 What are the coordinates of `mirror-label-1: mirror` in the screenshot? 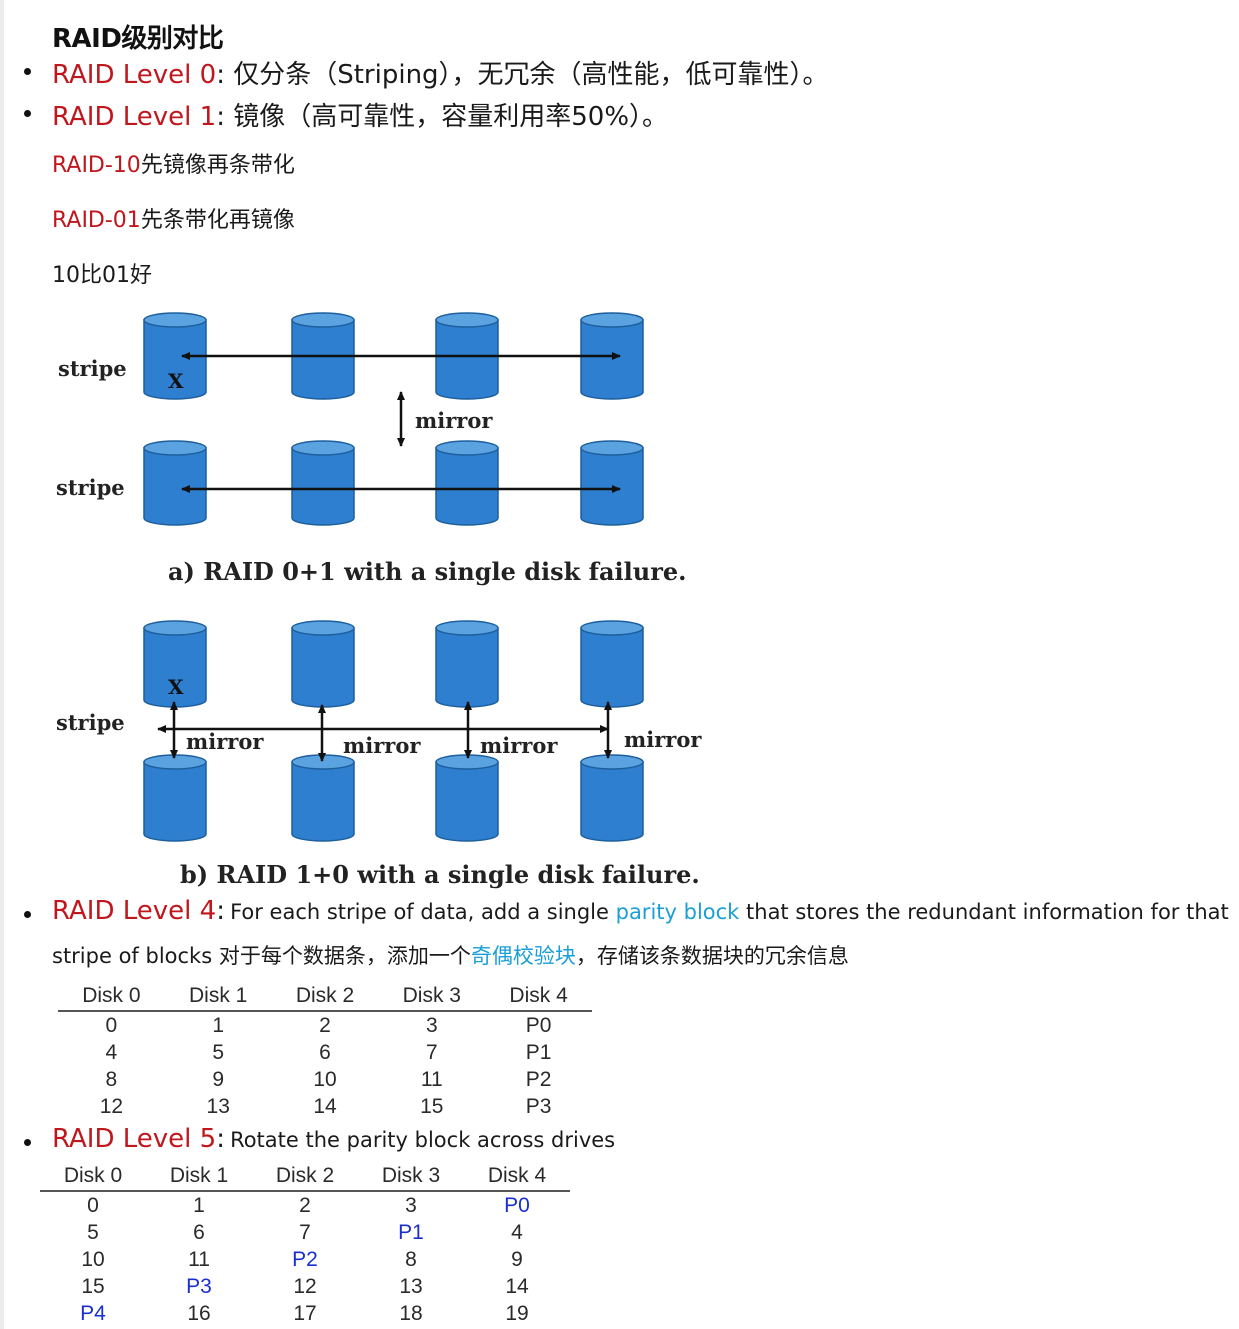 It's located at (225, 741).